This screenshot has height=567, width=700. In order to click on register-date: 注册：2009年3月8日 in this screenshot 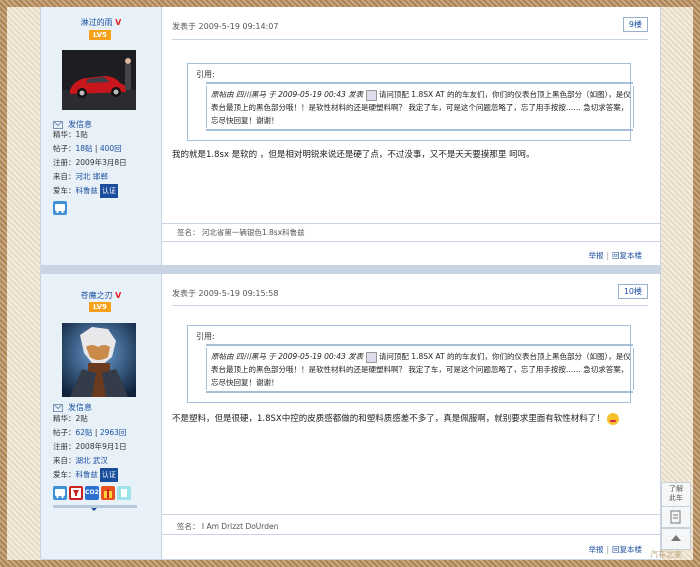, I will do `click(90, 162)`.